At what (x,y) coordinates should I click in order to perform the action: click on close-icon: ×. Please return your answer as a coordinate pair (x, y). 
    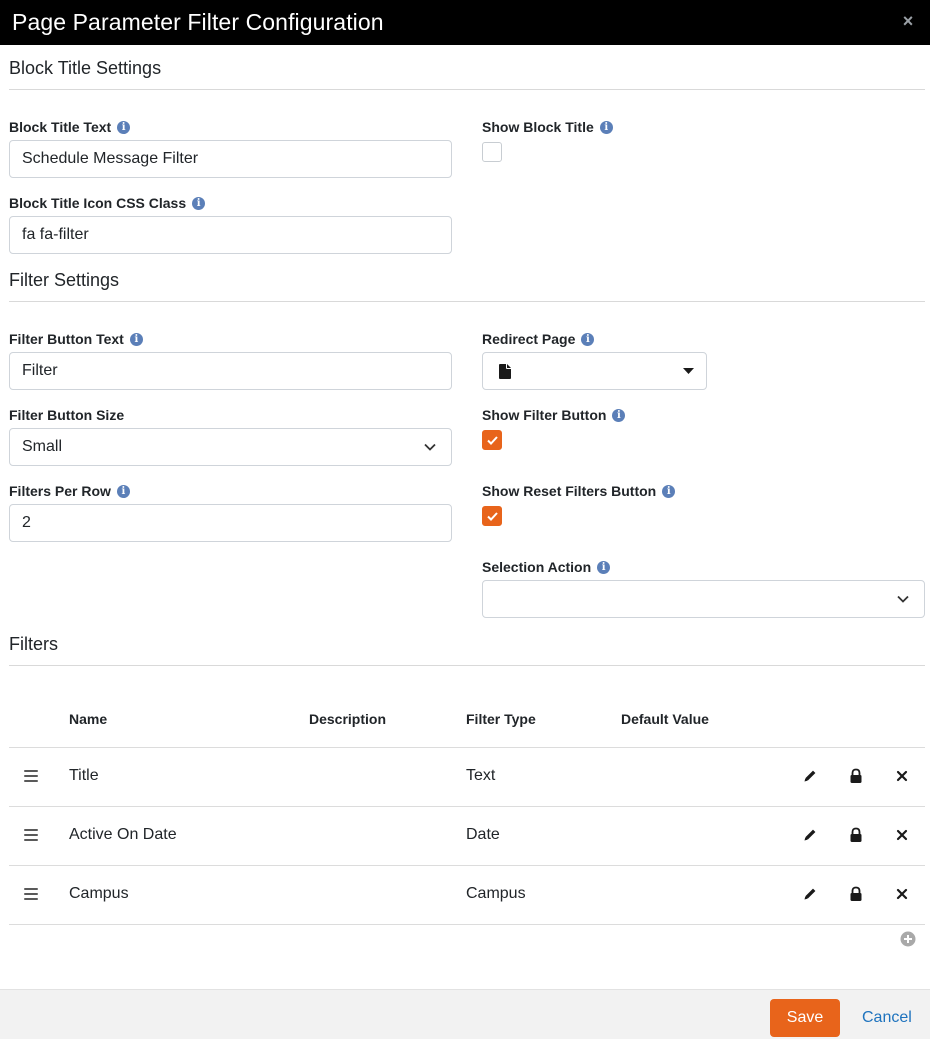
    Looking at the image, I should click on (908, 21).